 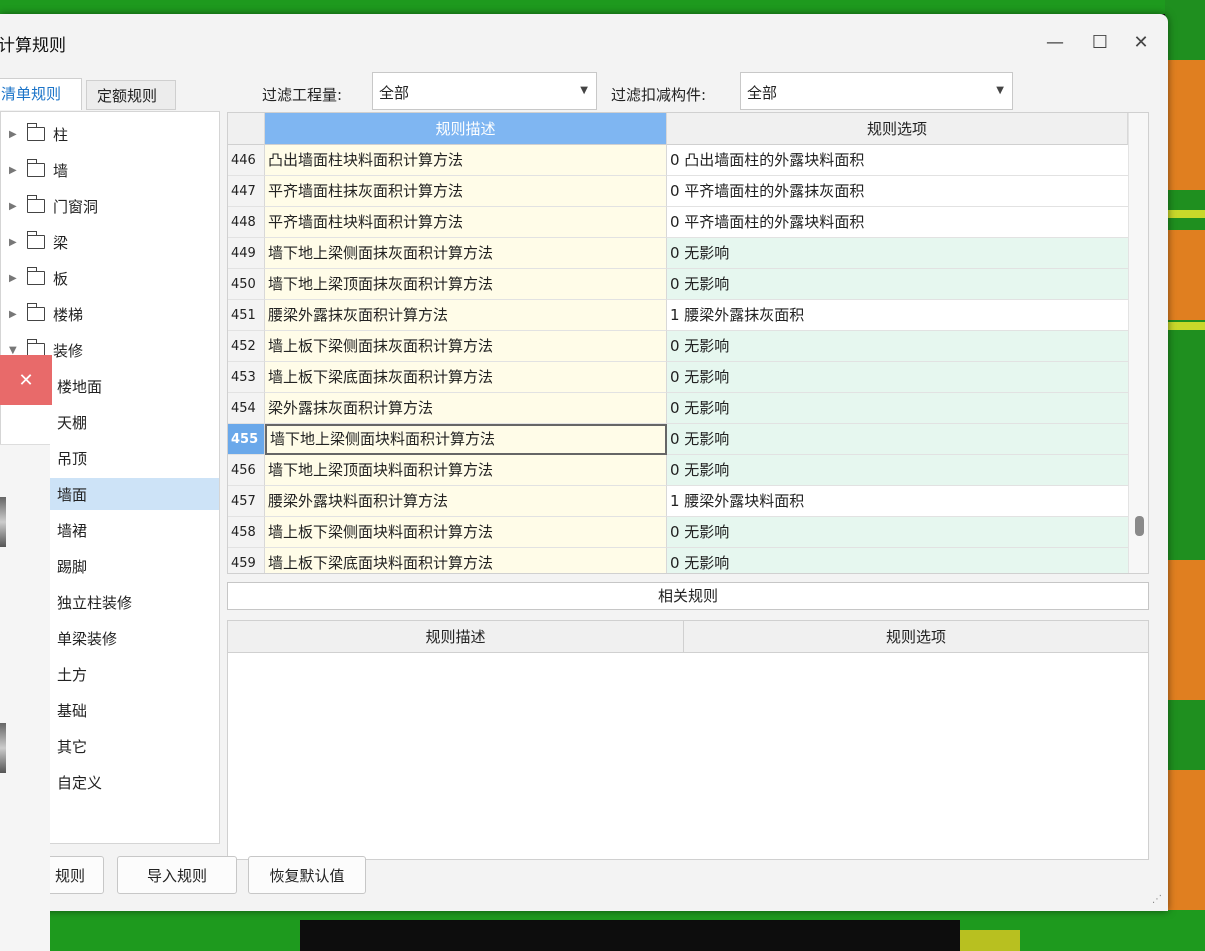 I want to click on row-desc: 平齐墙面柱抹灰面积计算方法, so click(x=466, y=191).